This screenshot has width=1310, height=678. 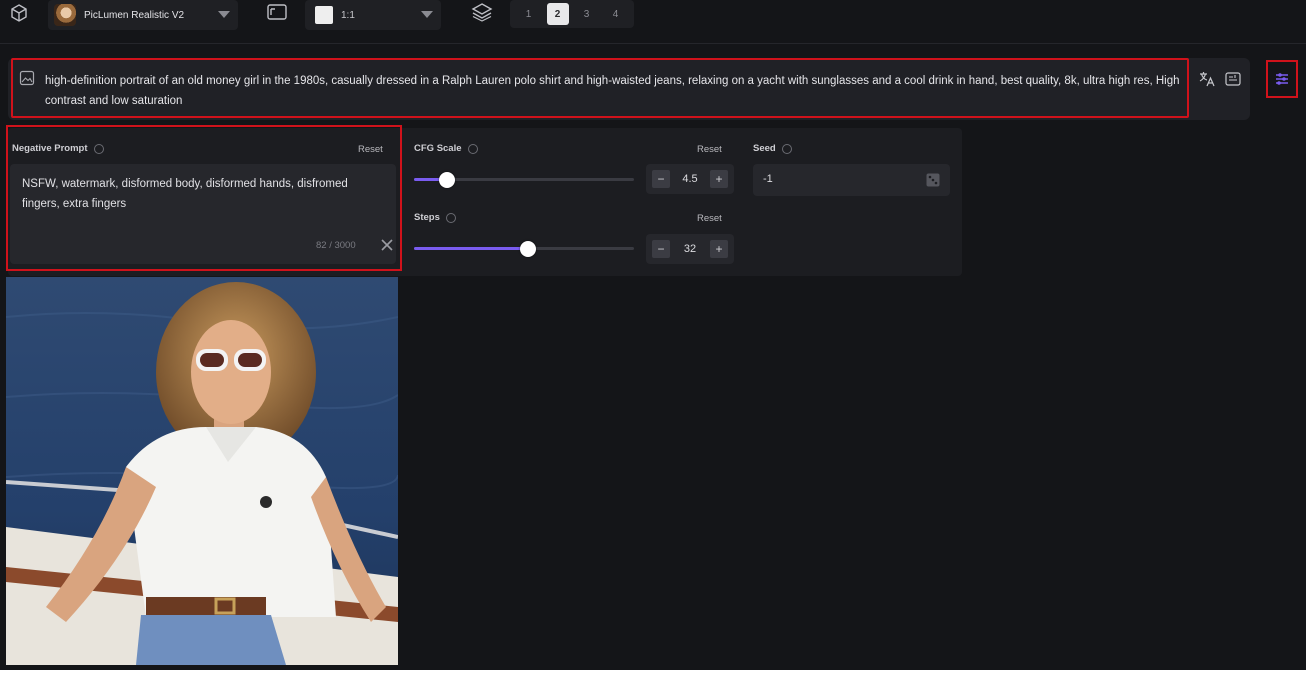 What do you see at coordinates (933, 180) in the screenshot?
I see `dice-icon` at bounding box center [933, 180].